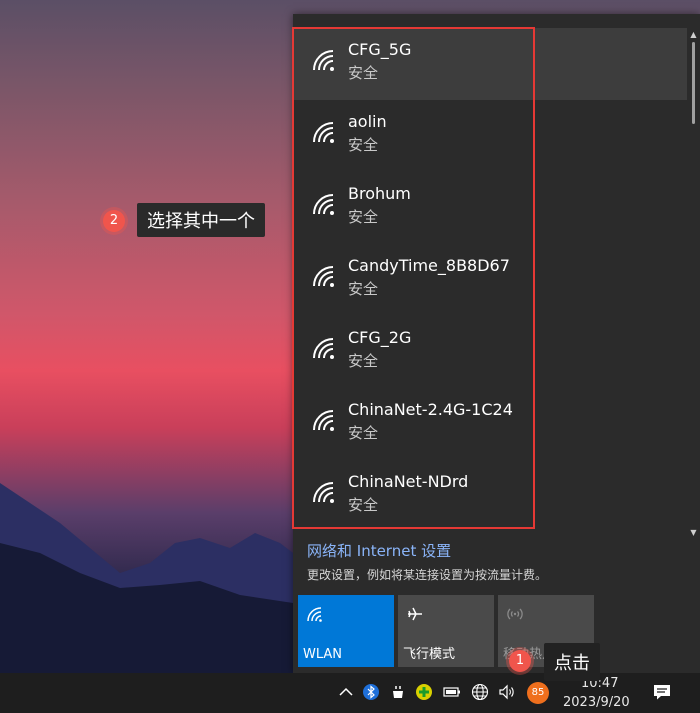 The width and height of the screenshot is (700, 713). I want to click on battery-icon, so click(452, 692).